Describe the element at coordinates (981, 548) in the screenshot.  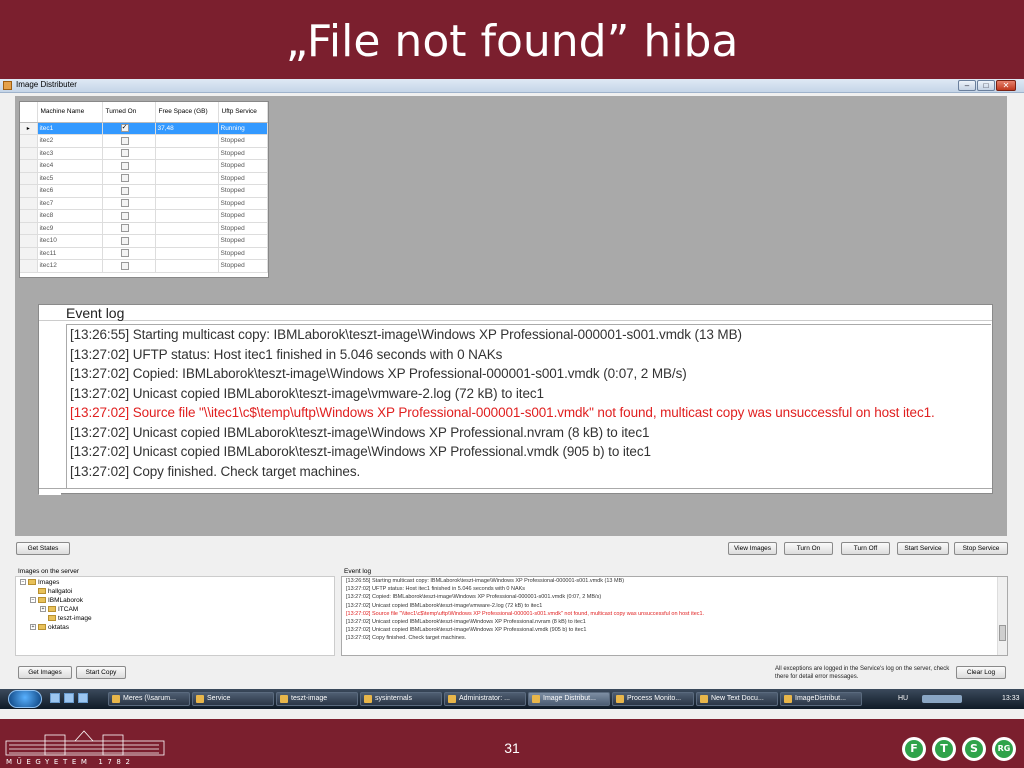
I see `stop-service-button: Stop Service` at that location.